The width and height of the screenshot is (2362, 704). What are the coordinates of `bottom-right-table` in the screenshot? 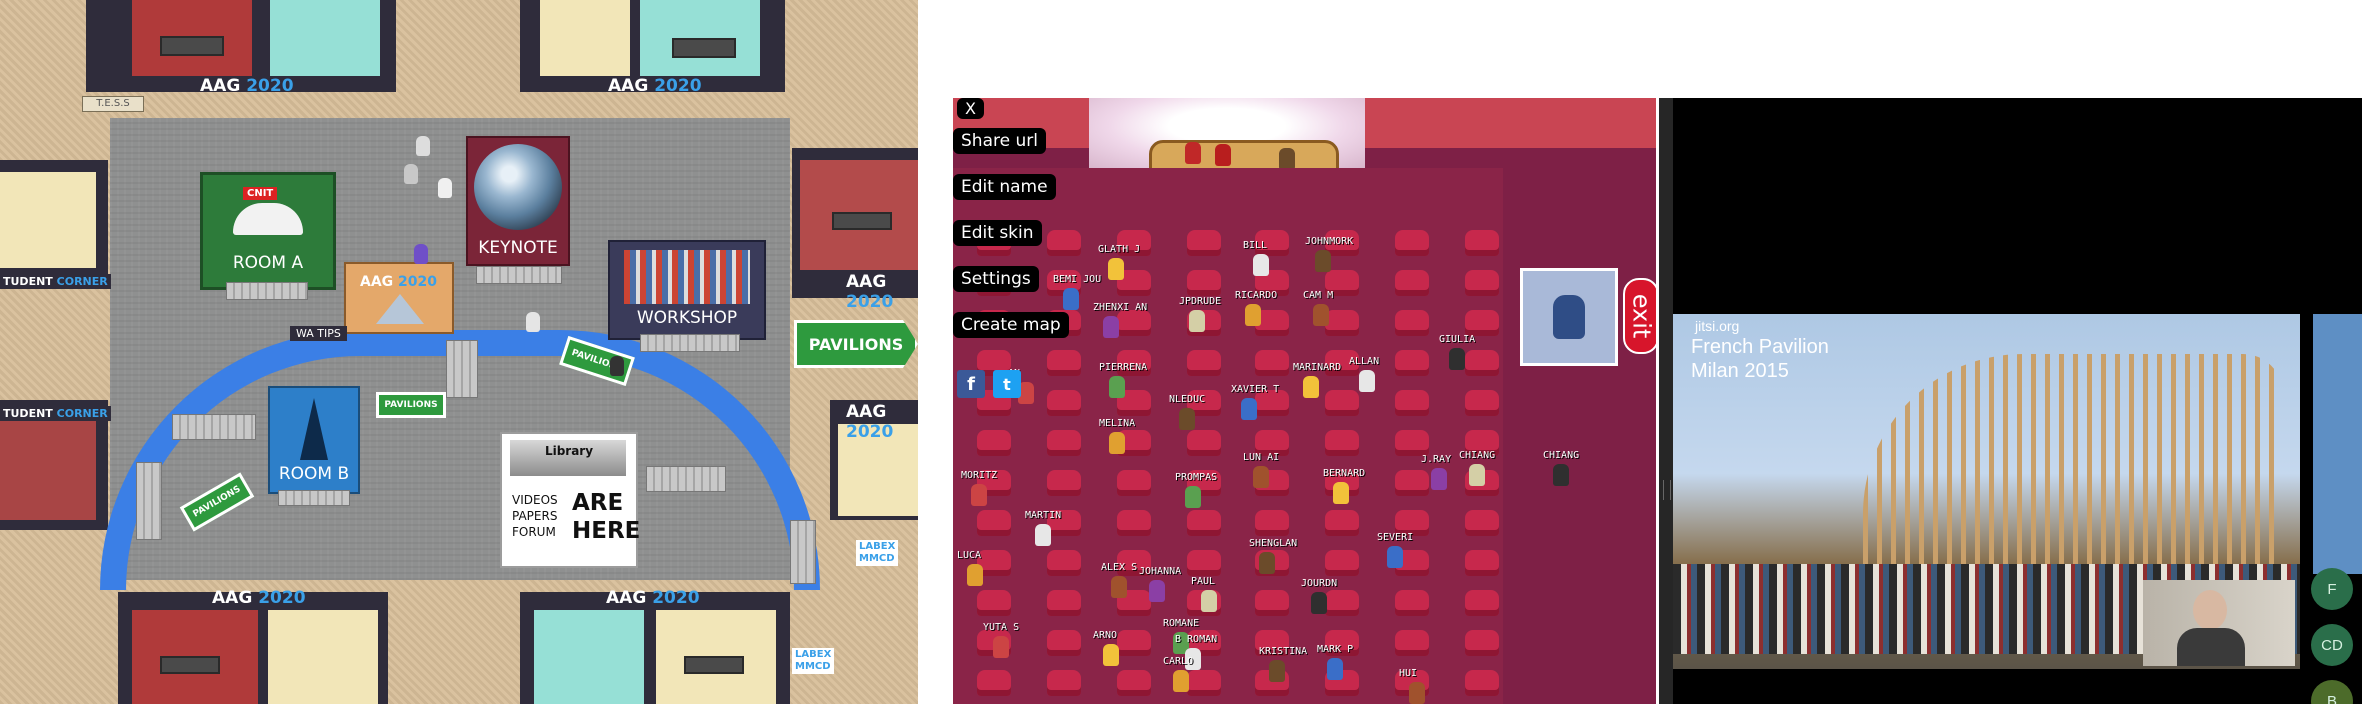 It's located at (714, 665).